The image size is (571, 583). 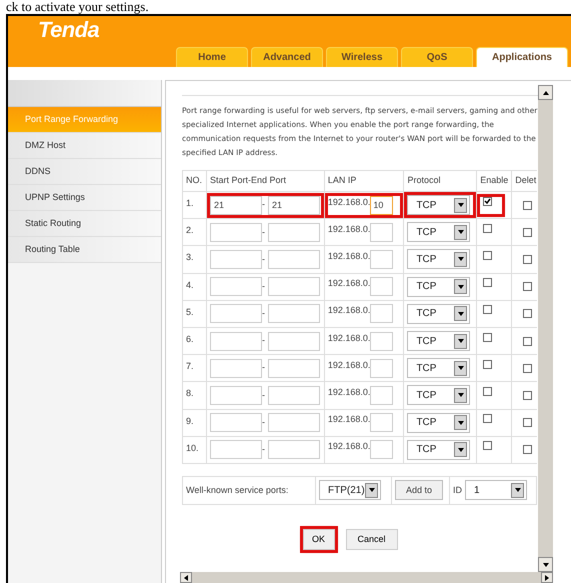 I want to click on row-number: 8., so click(x=194, y=395).